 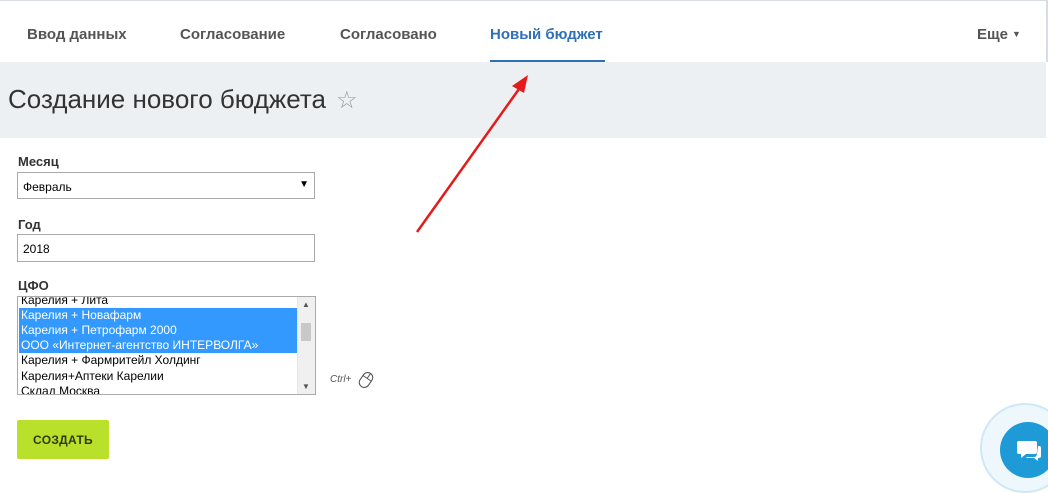 I want to click on month-select: Февраль ▼, so click(x=166, y=185).